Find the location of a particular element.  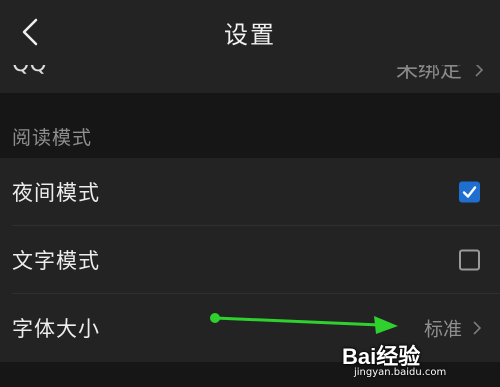

font-size-value: 标准 is located at coordinates (442, 329).